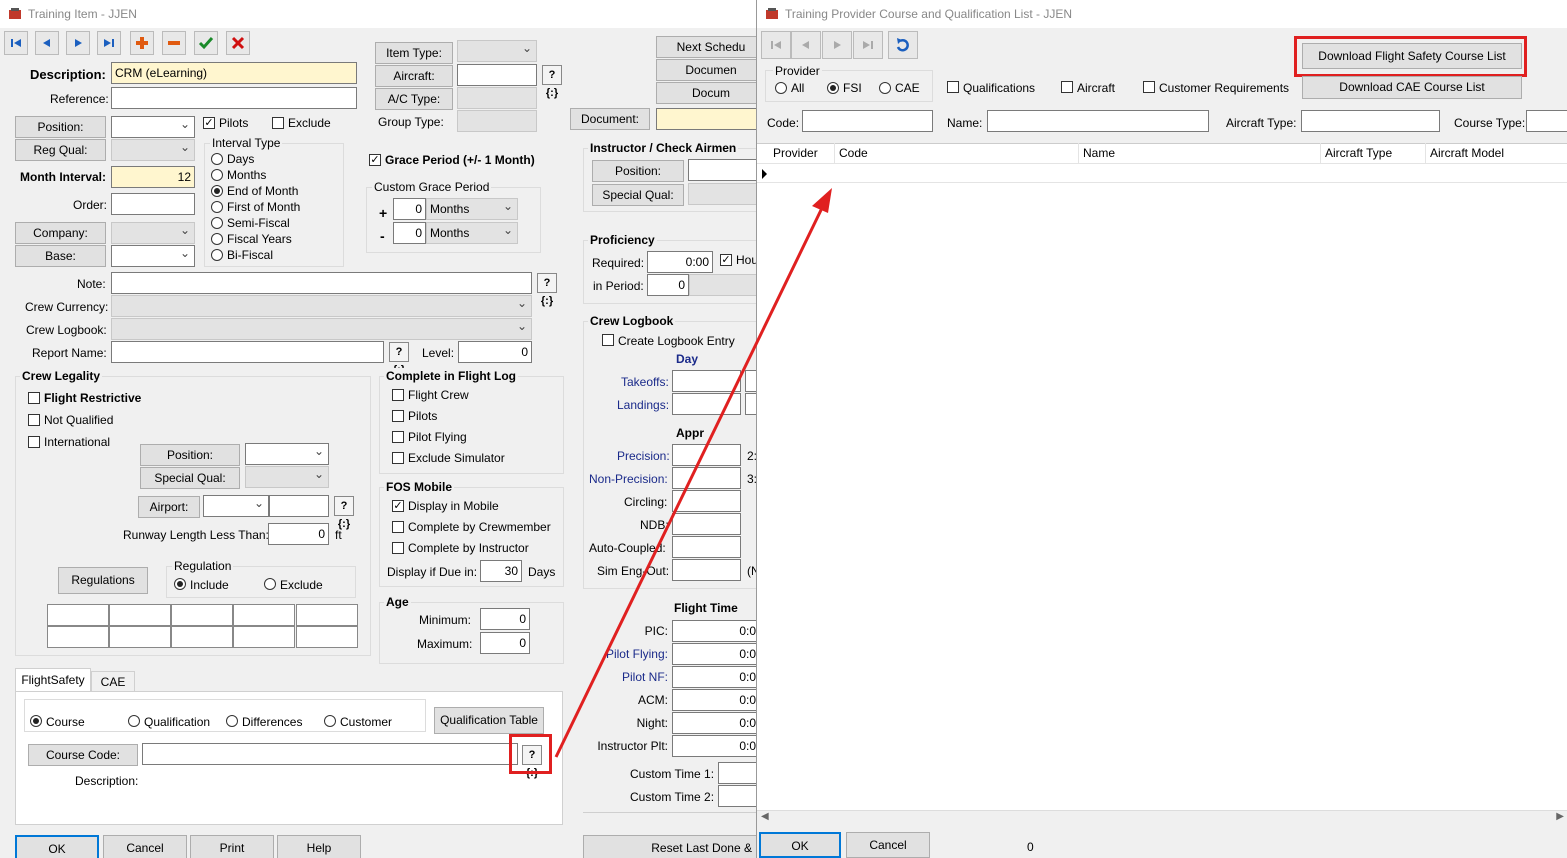 The height and width of the screenshot is (858, 1567). I want to click on month-interval-input: 12, so click(153, 177).